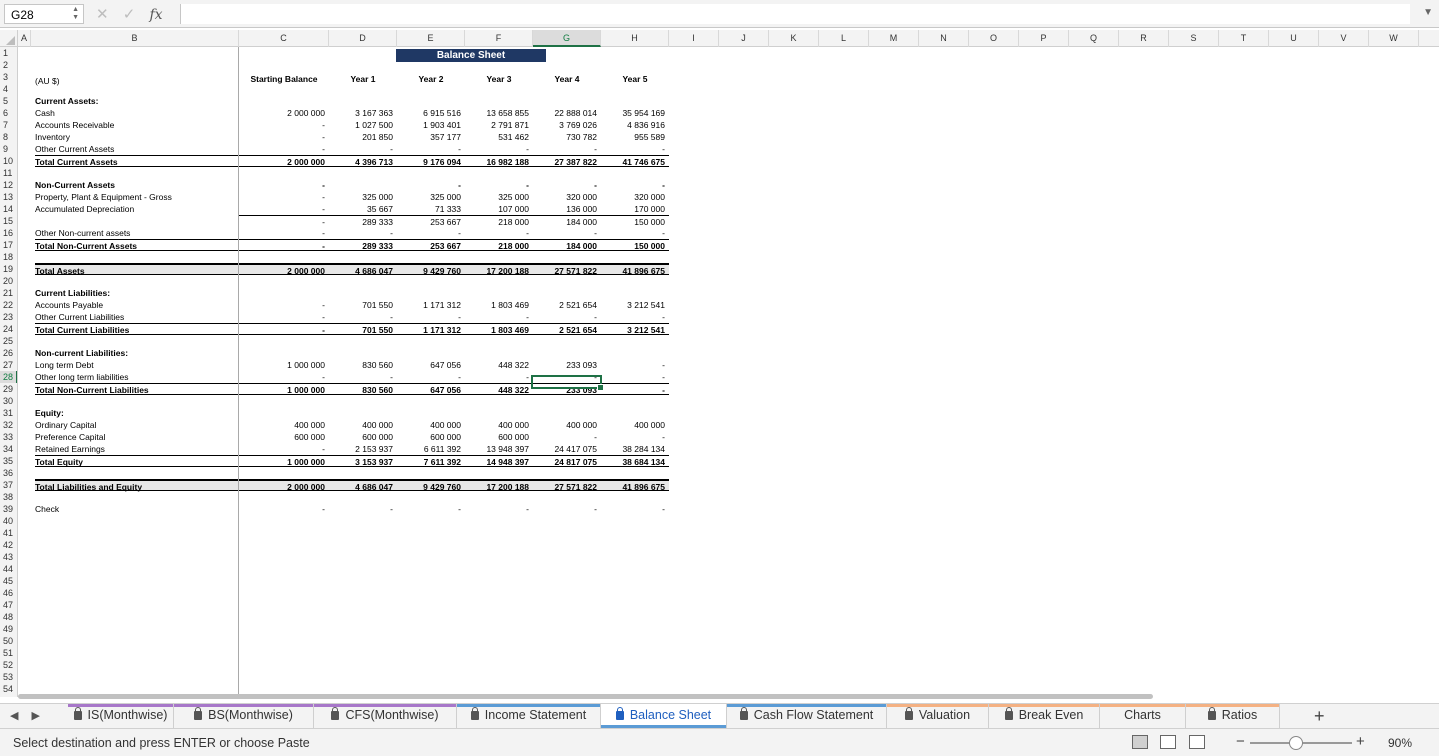  I want to click on row-header-15: 15, so click(8, 221).